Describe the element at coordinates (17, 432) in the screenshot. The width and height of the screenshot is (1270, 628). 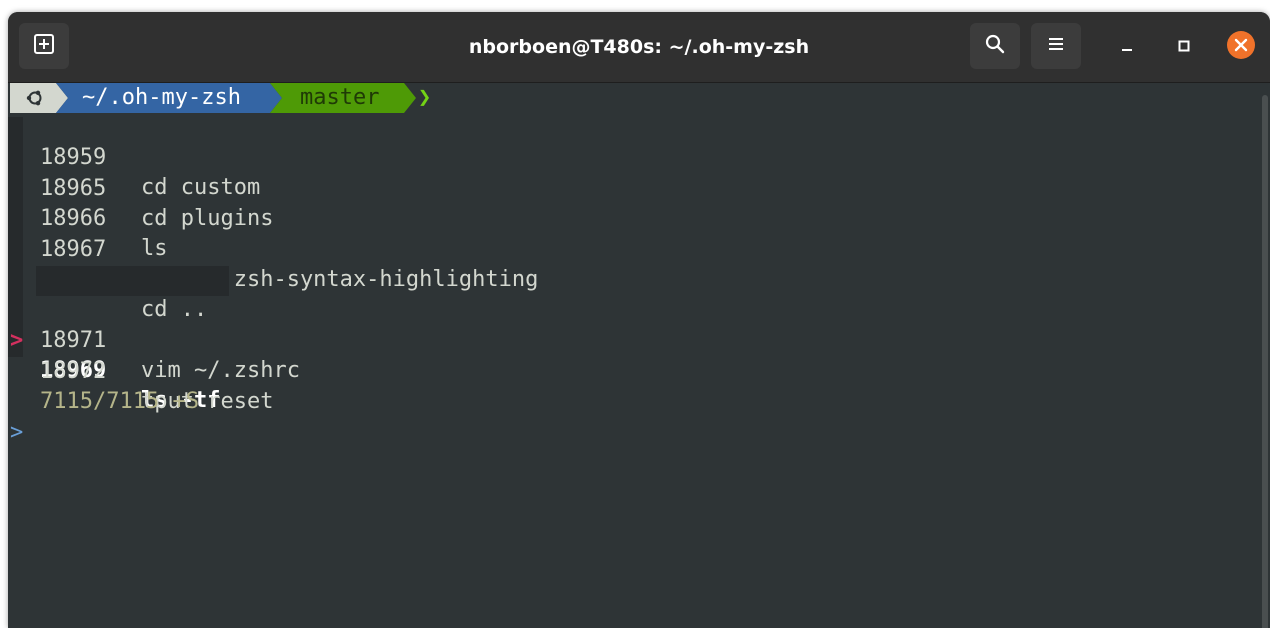
I see `input-prompt: >` at that location.